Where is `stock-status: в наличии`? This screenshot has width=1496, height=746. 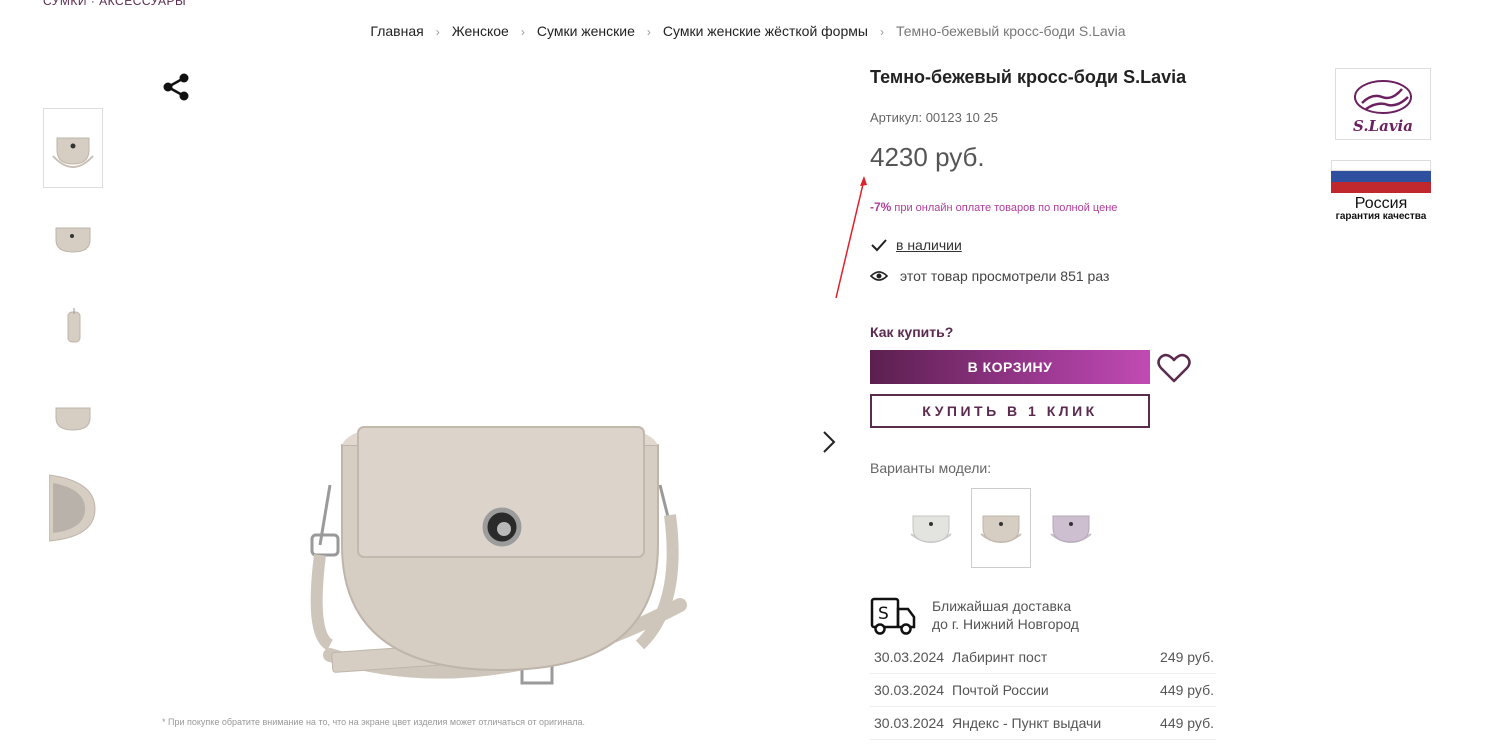
stock-status: в наличии is located at coordinates (916, 245).